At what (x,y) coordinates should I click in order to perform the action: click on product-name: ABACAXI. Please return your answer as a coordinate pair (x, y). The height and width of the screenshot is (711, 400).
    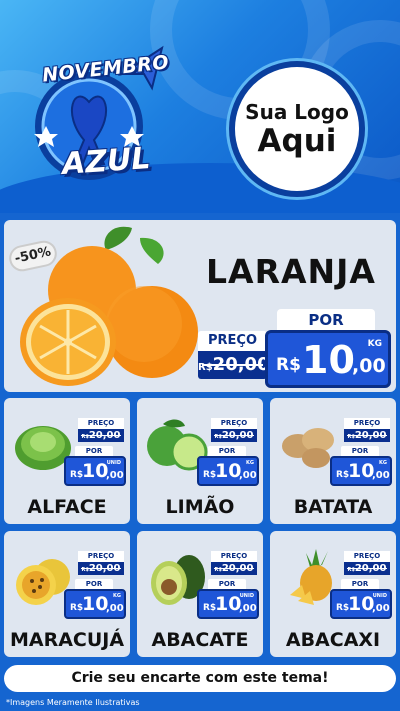
    Looking at the image, I should click on (333, 640).